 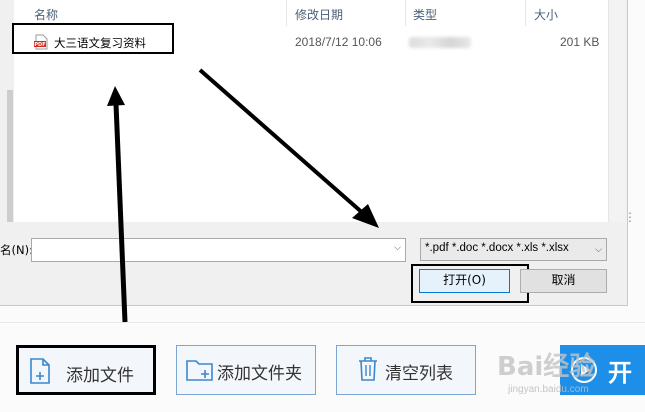 I want to click on arrow-line-to-file, so click(x=120, y=213).